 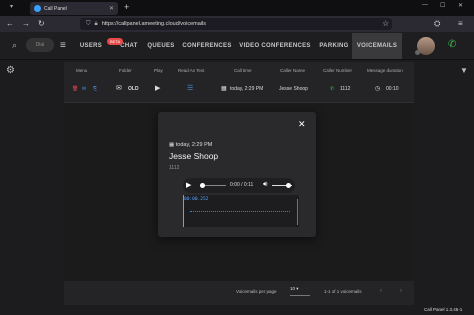 I want to click on column-header-folder: Folder, so click(x=125, y=70).